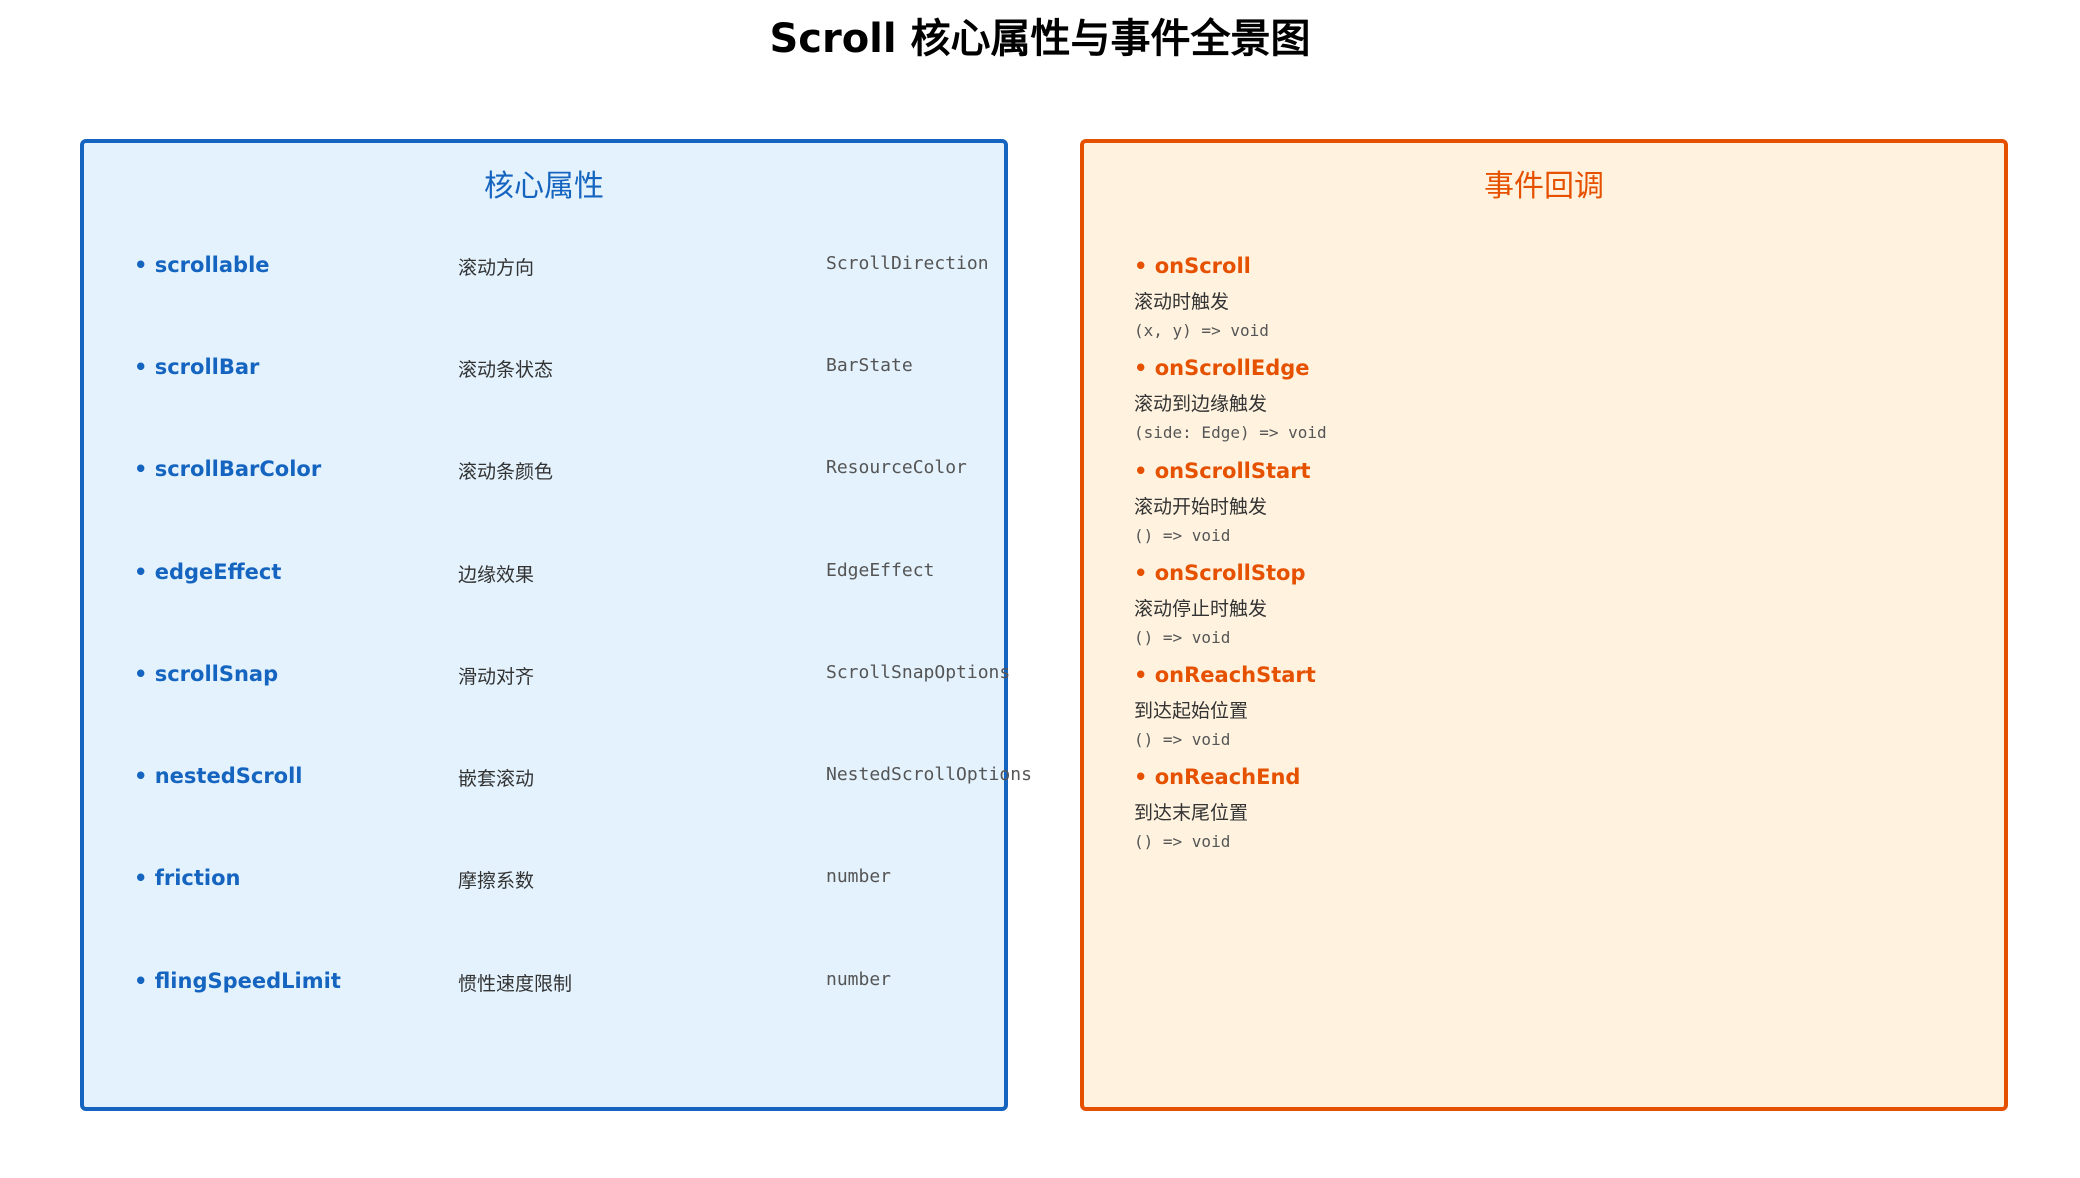 The image size is (2080, 1178). What do you see at coordinates (880, 570) in the screenshot?
I see `property-type: EdgeEffect` at bounding box center [880, 570].